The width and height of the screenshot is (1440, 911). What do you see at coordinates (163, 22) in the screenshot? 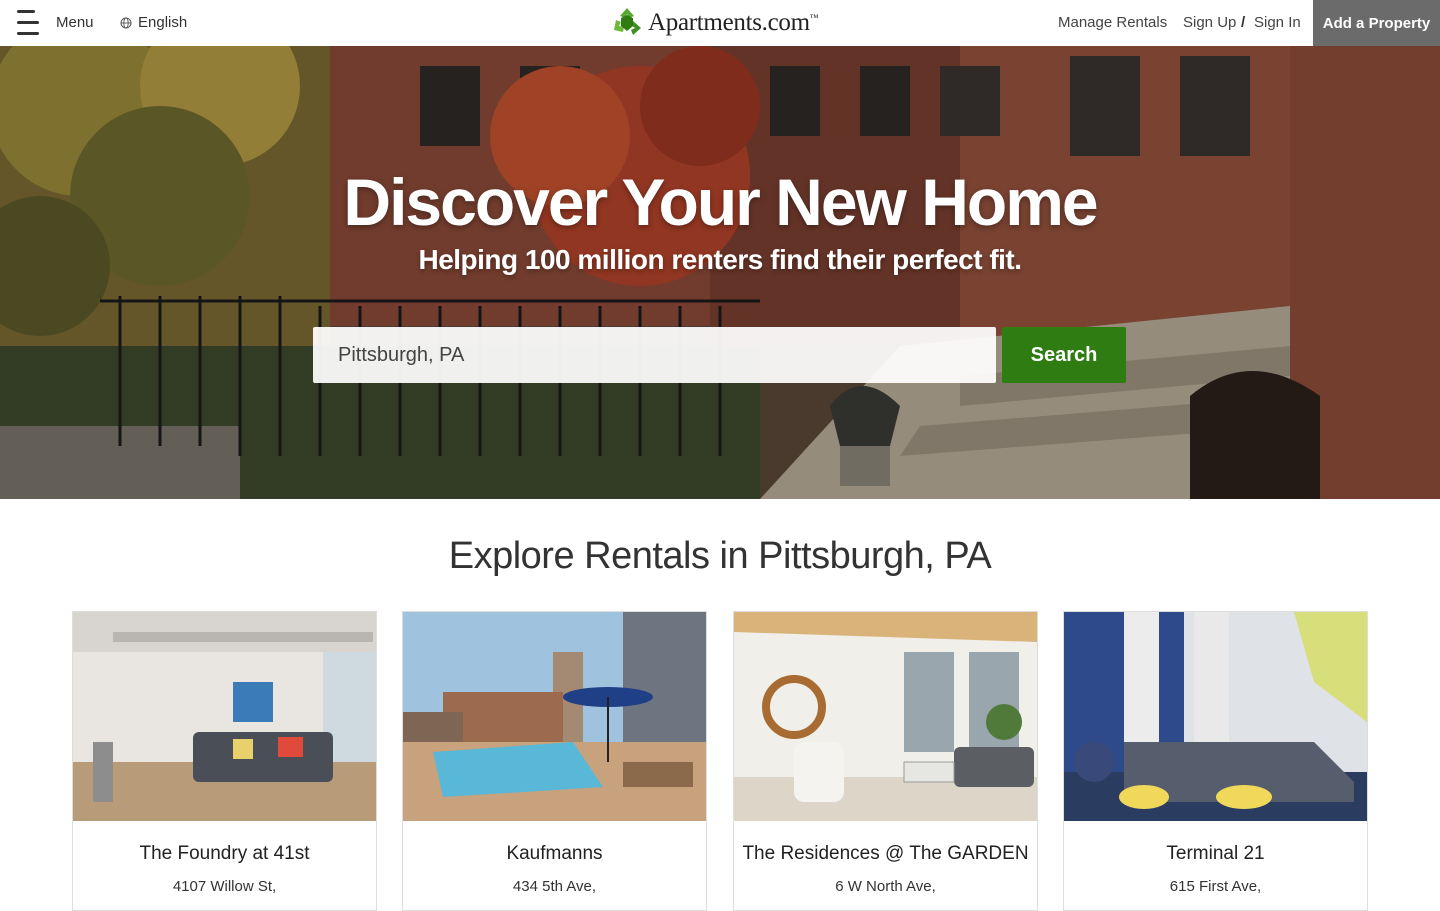
I see `language-label: English` at bounding box center [163, 22].